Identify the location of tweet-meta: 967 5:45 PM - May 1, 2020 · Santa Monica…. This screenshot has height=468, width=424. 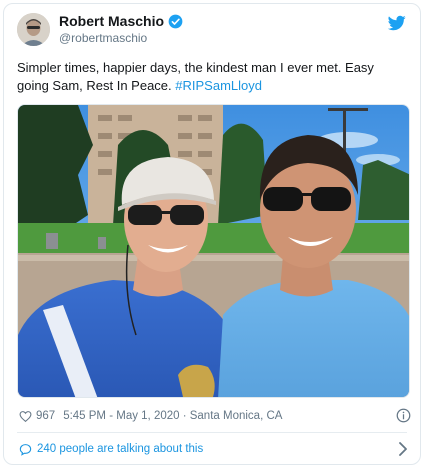
(215, 416).